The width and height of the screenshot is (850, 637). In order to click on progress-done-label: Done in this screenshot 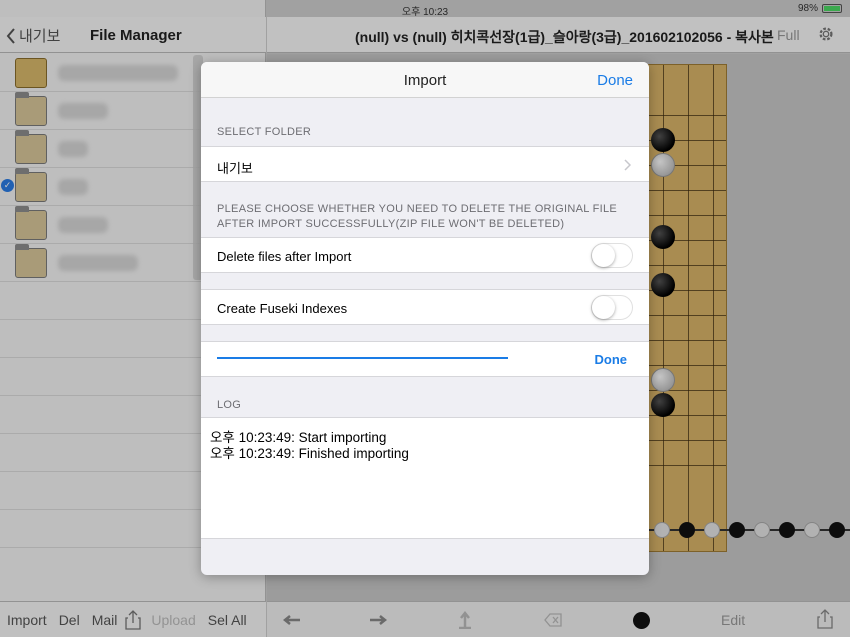, I will do `click(611, 359)`.